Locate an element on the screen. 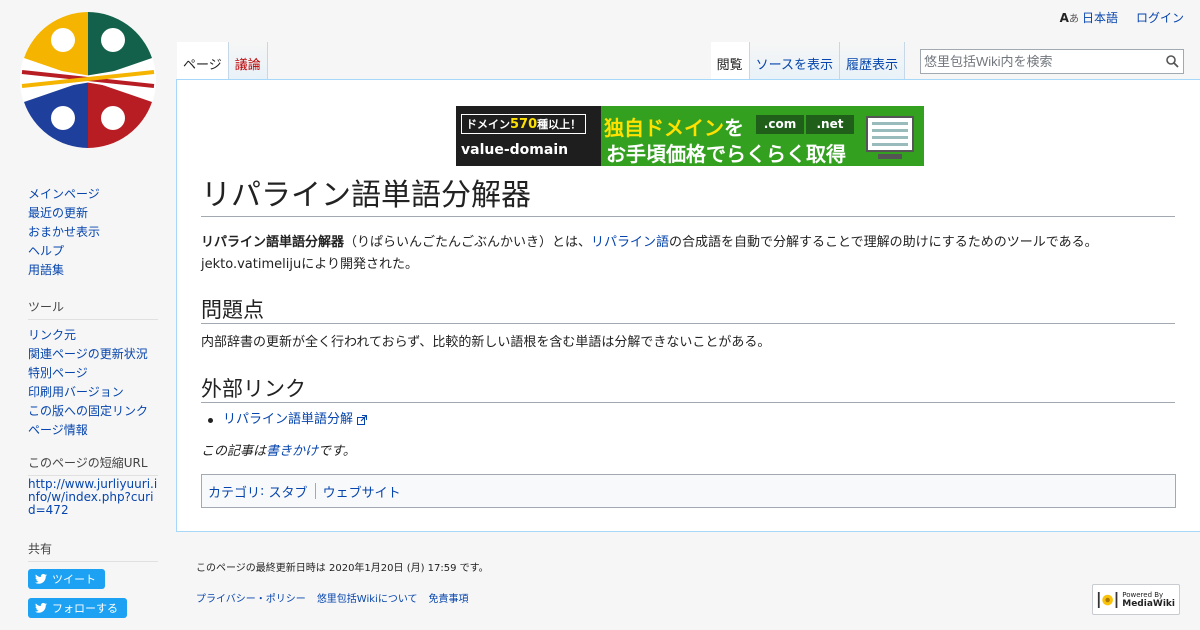 Image resolution: width=1200 pixels, height=630 pixels. search-button is located at coordinates (1172, 62).